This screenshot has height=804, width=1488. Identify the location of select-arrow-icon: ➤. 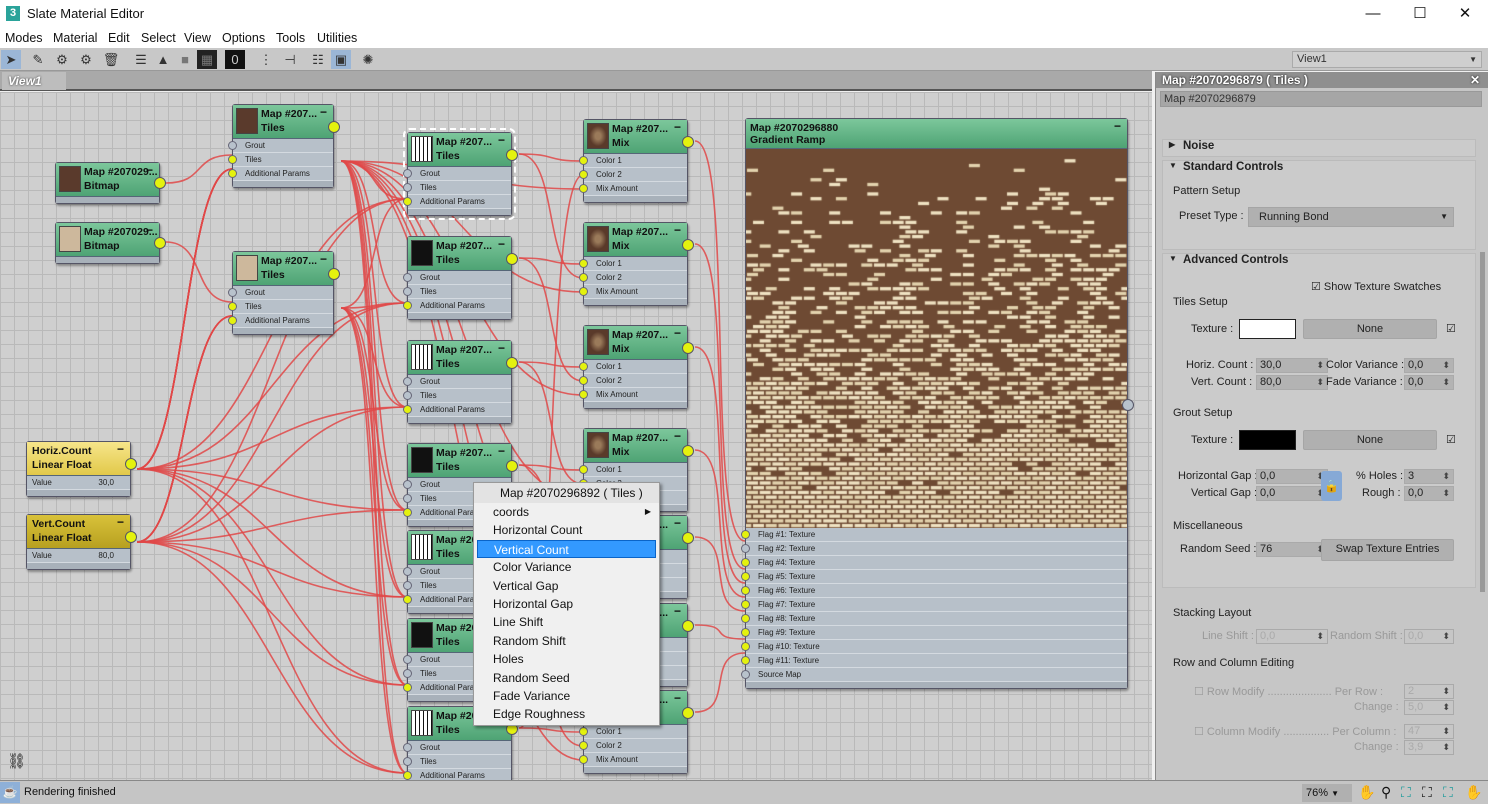
(11, 59).